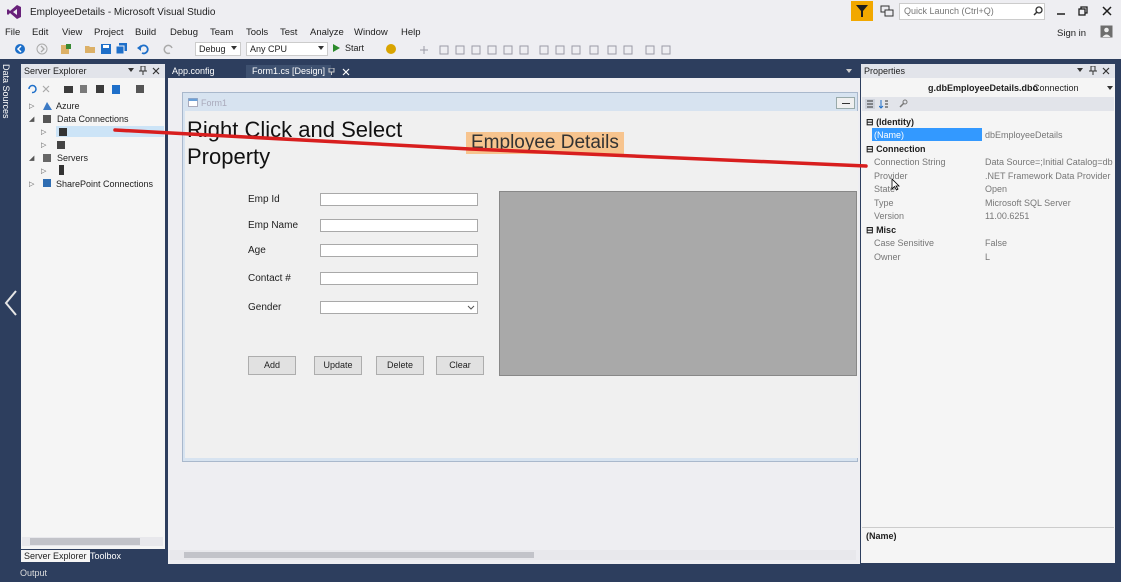 Image resolution: width=1121 pixels, height=582 pixels. I want to click on tab-app-config: App.config, so click(193, 71).